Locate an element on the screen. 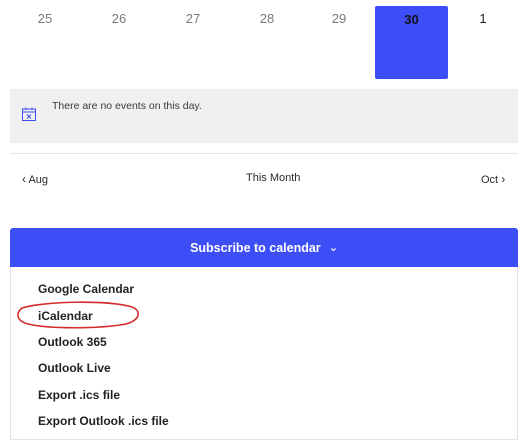 The width and height of the screenshot is (518, 448). day-number: 29 is located at coordinates (339, 18).